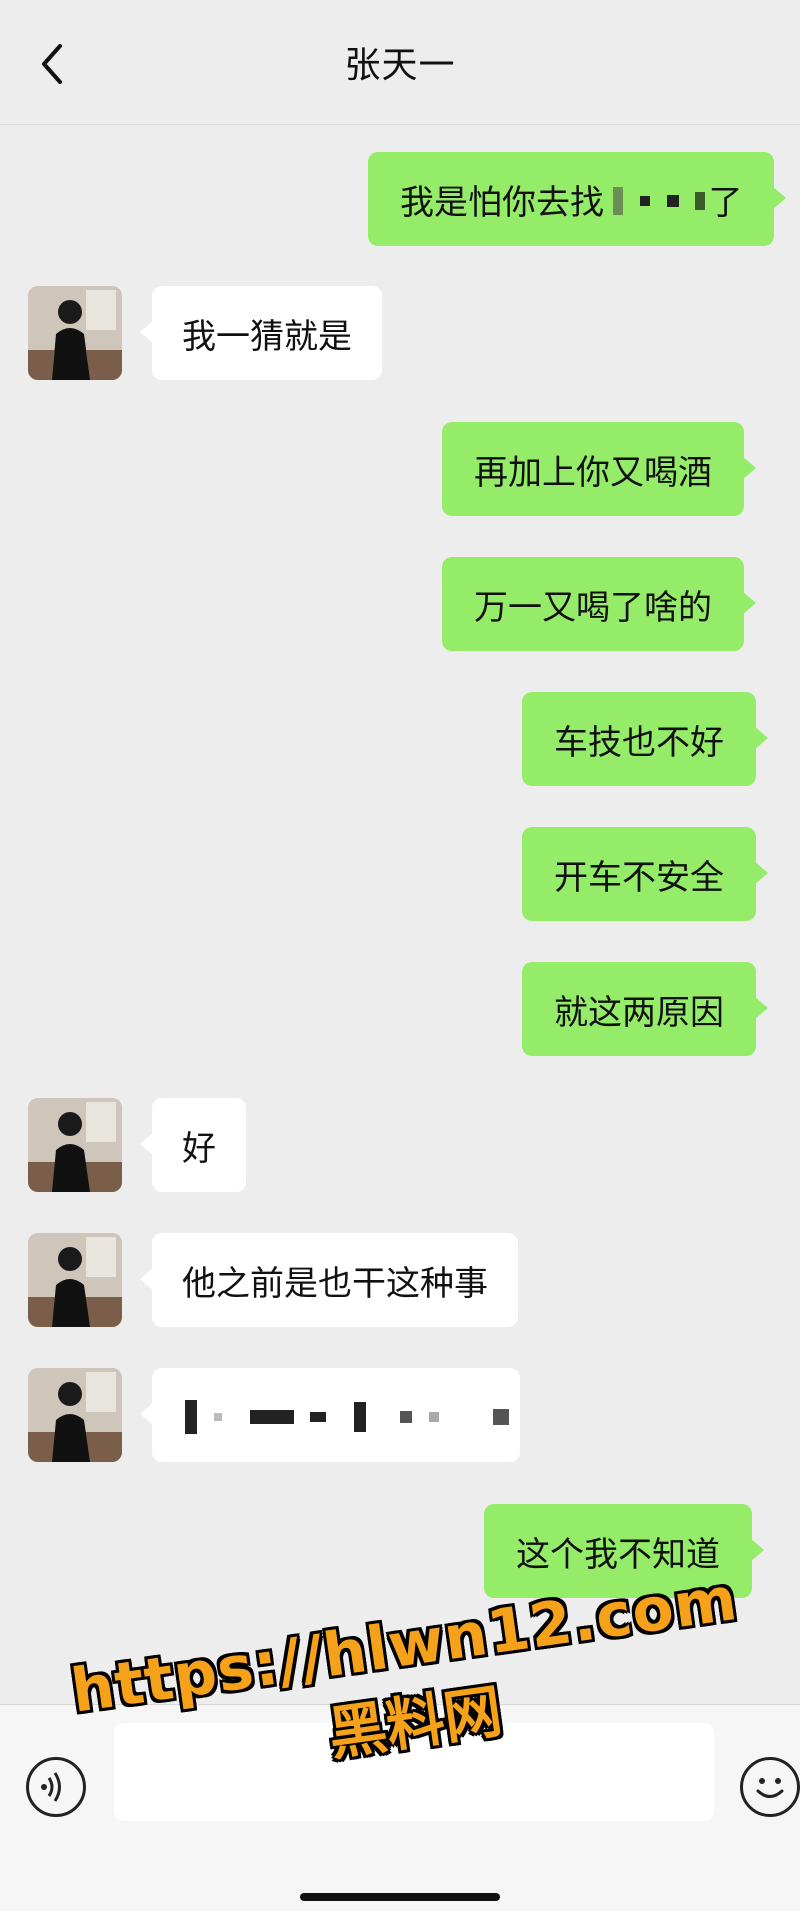 Image resolution: width=800 pixels, height=1911 pixels. What do you see at coordinates (51, 1787) in the screenshot?
I see `voice-icon` at bounding box center [51, 1787].